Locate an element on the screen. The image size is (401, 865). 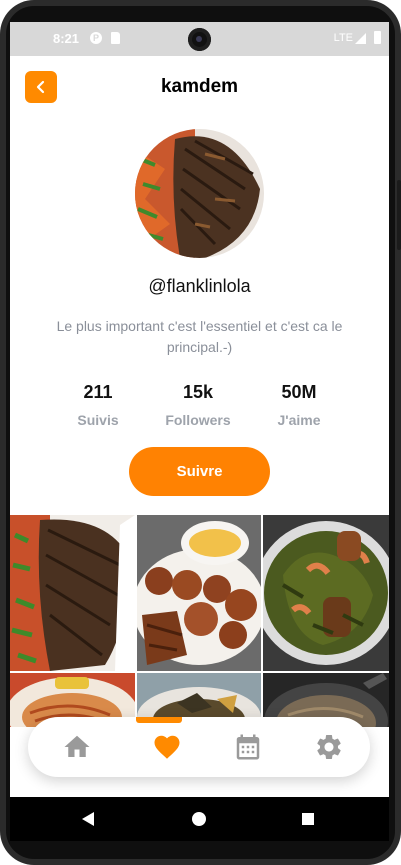
fish-dish-photo is located at coordinates (72, 593).